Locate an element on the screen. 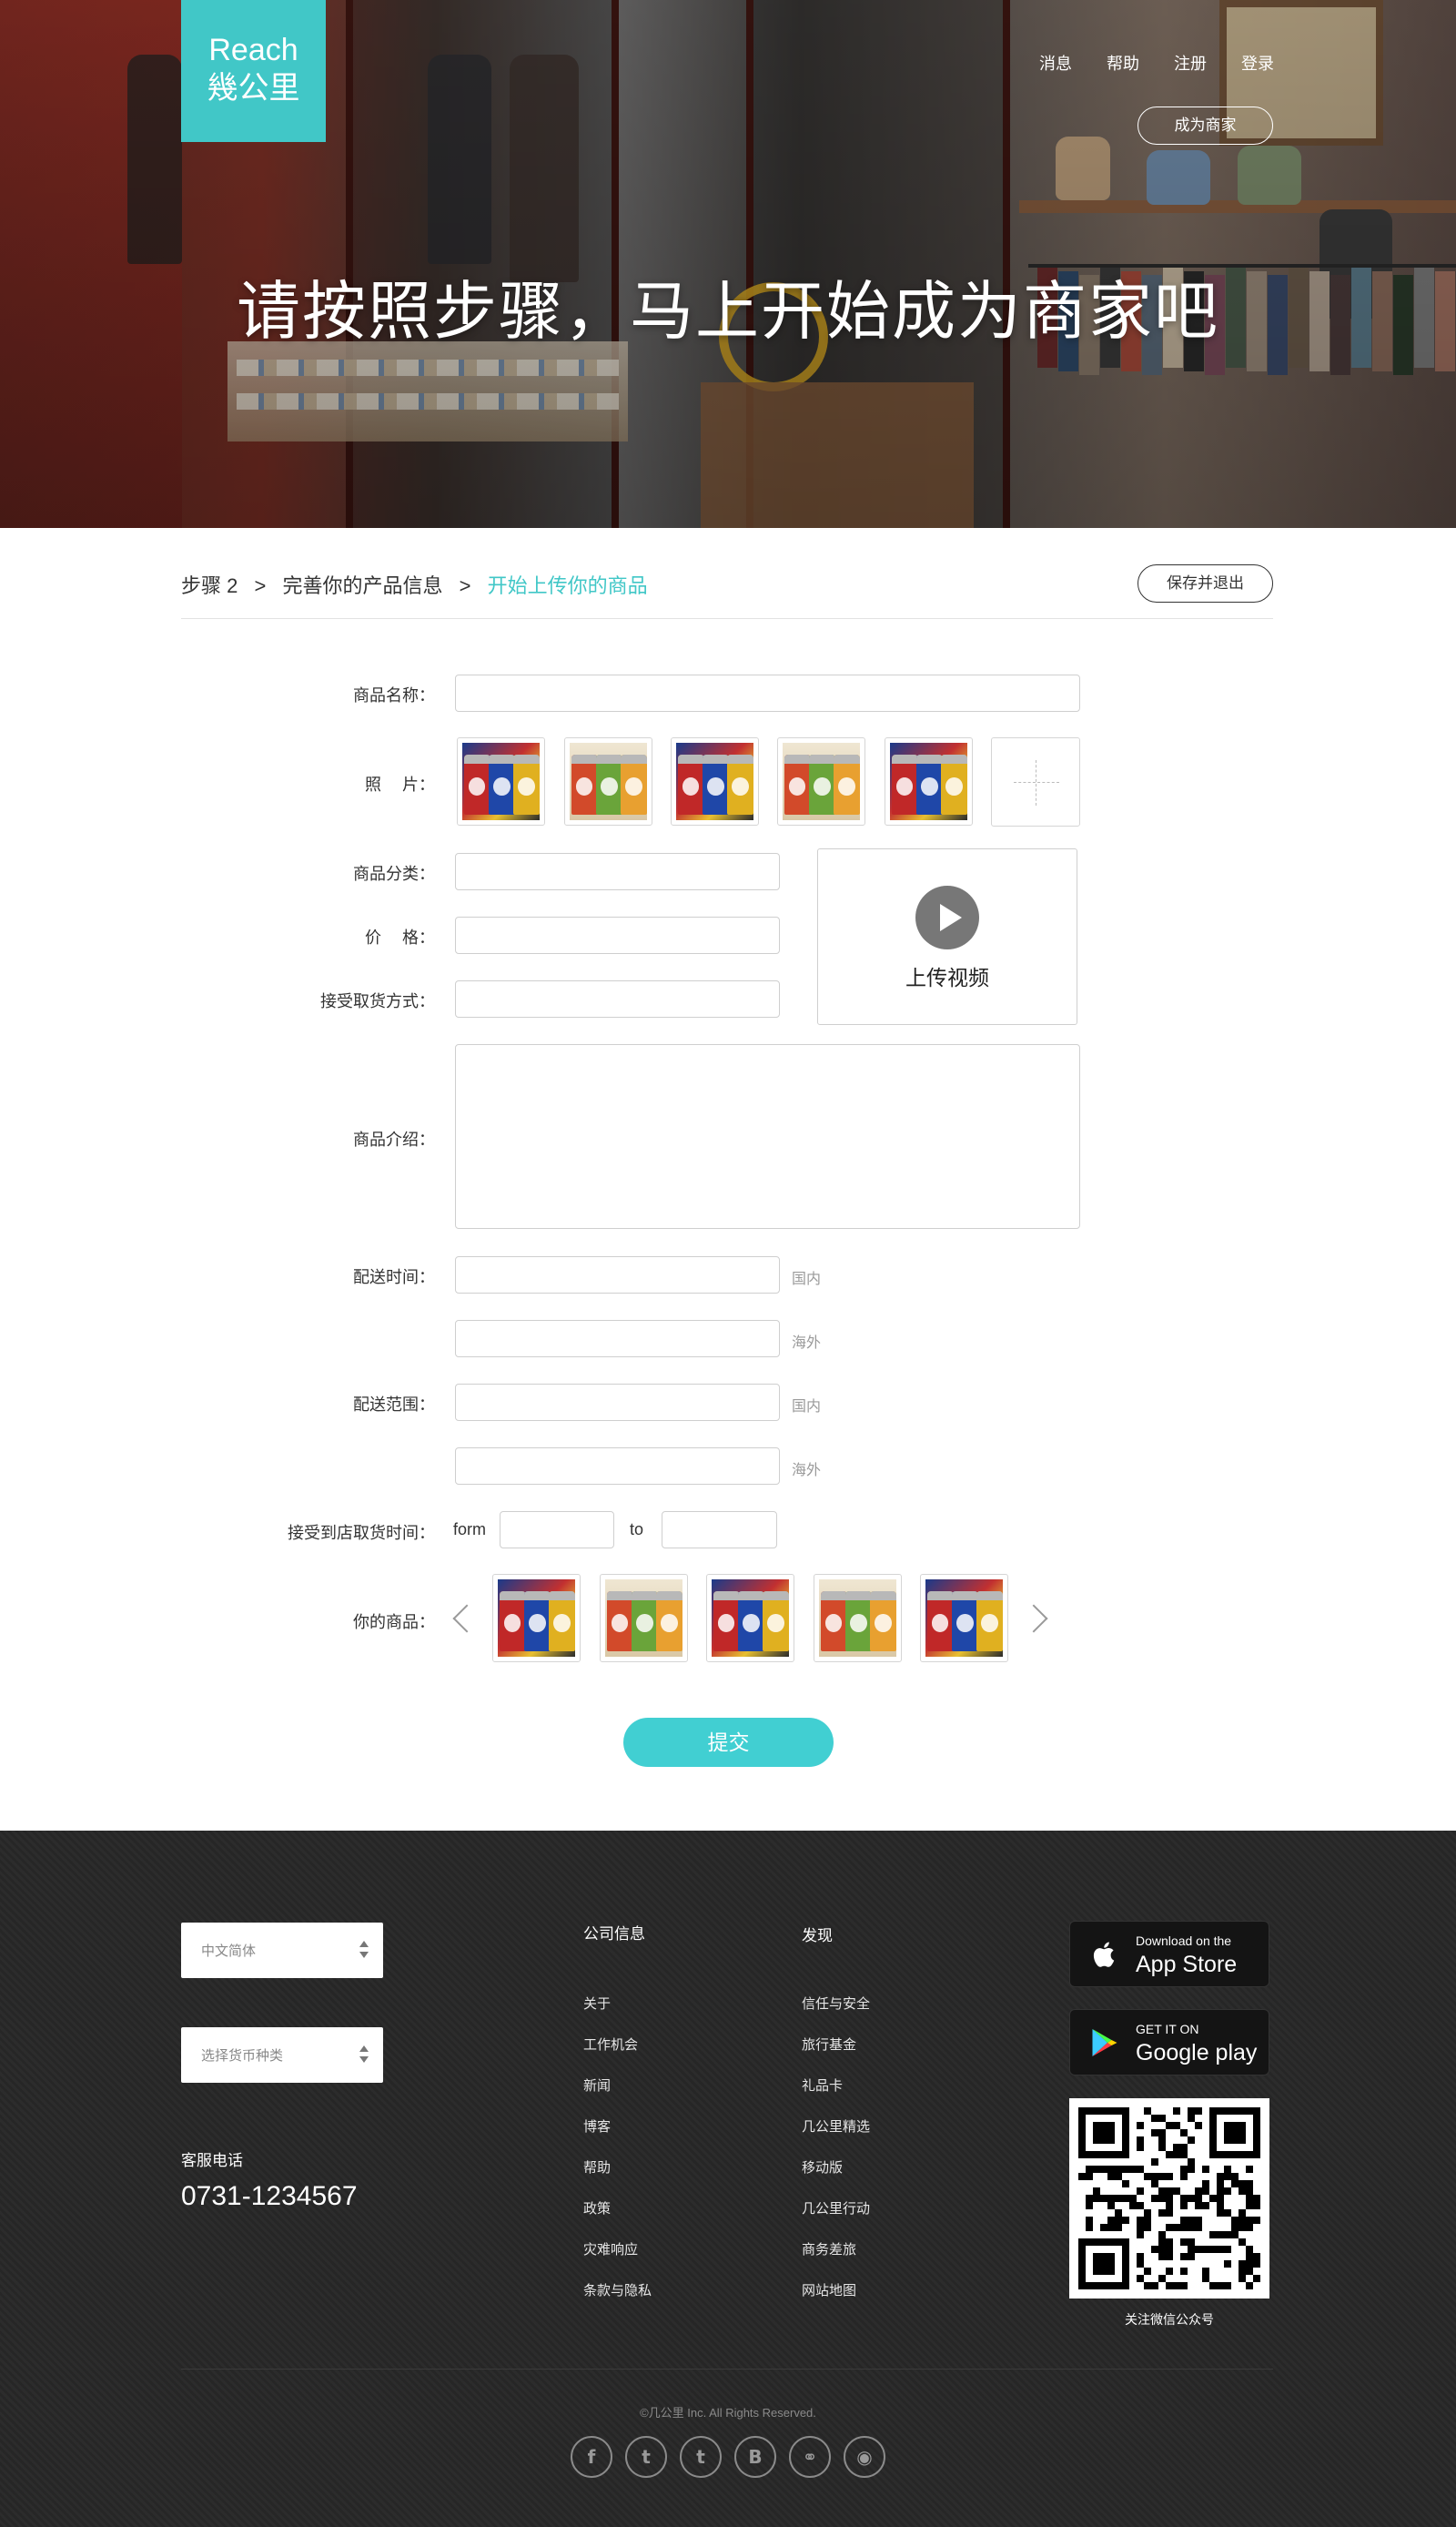 The height and width of the screenshot is (2527, 1456). pickup-from-input is located at coordinates (557, 1529).